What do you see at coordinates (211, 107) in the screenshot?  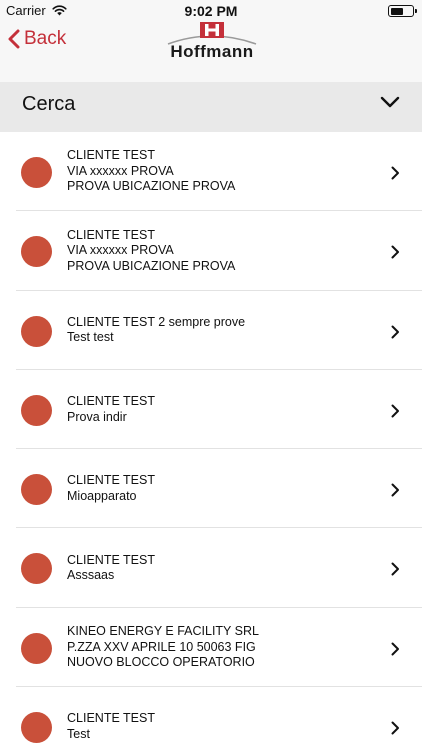 I see `search-toggle: Cerca` at bounding box center [211, 107].